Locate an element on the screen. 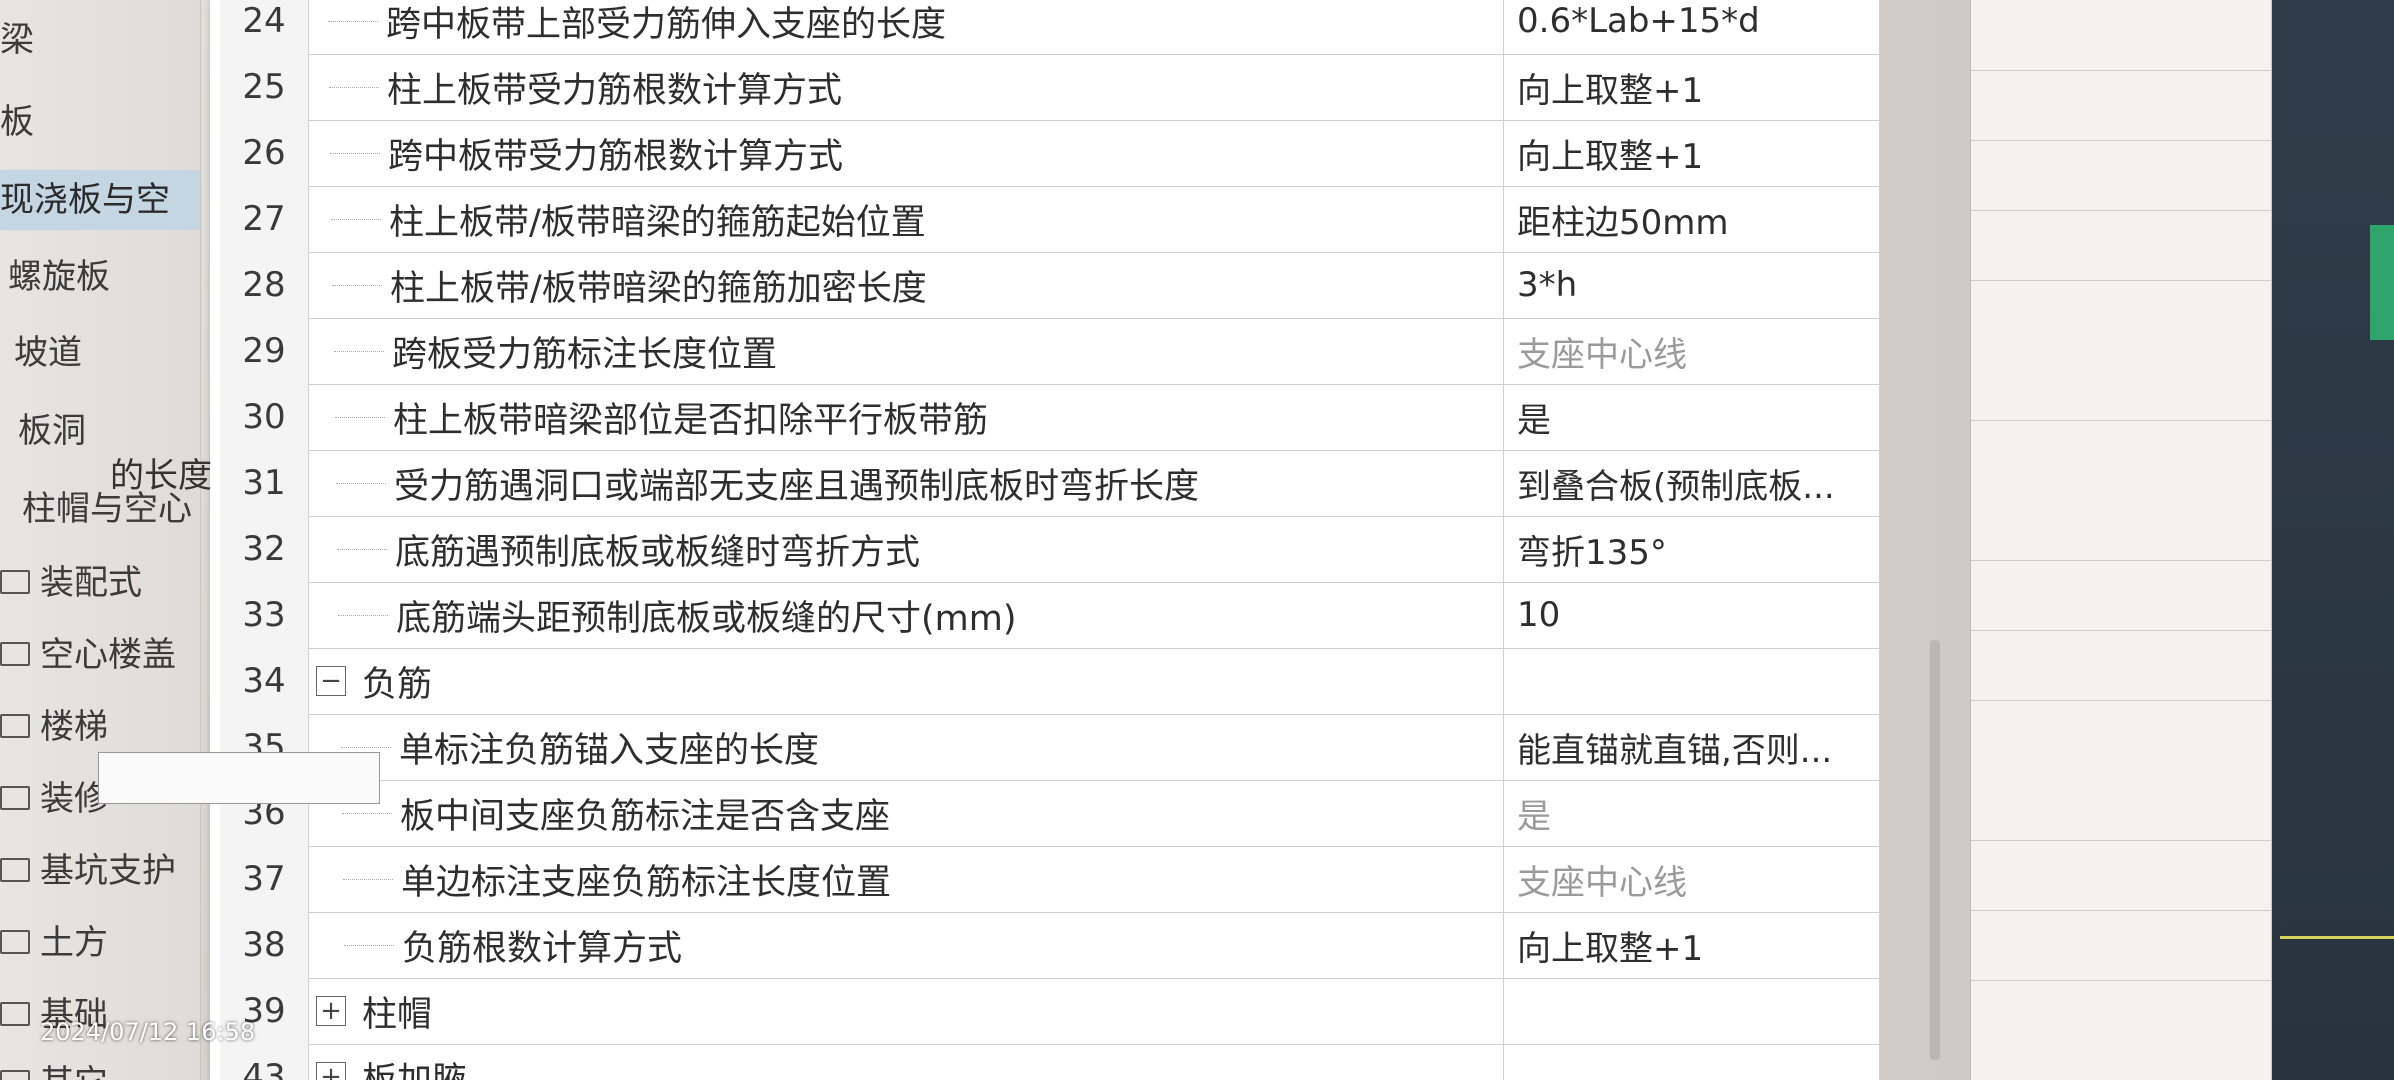  tree-item-label: 板洞 is located at coordinates (52, 431).